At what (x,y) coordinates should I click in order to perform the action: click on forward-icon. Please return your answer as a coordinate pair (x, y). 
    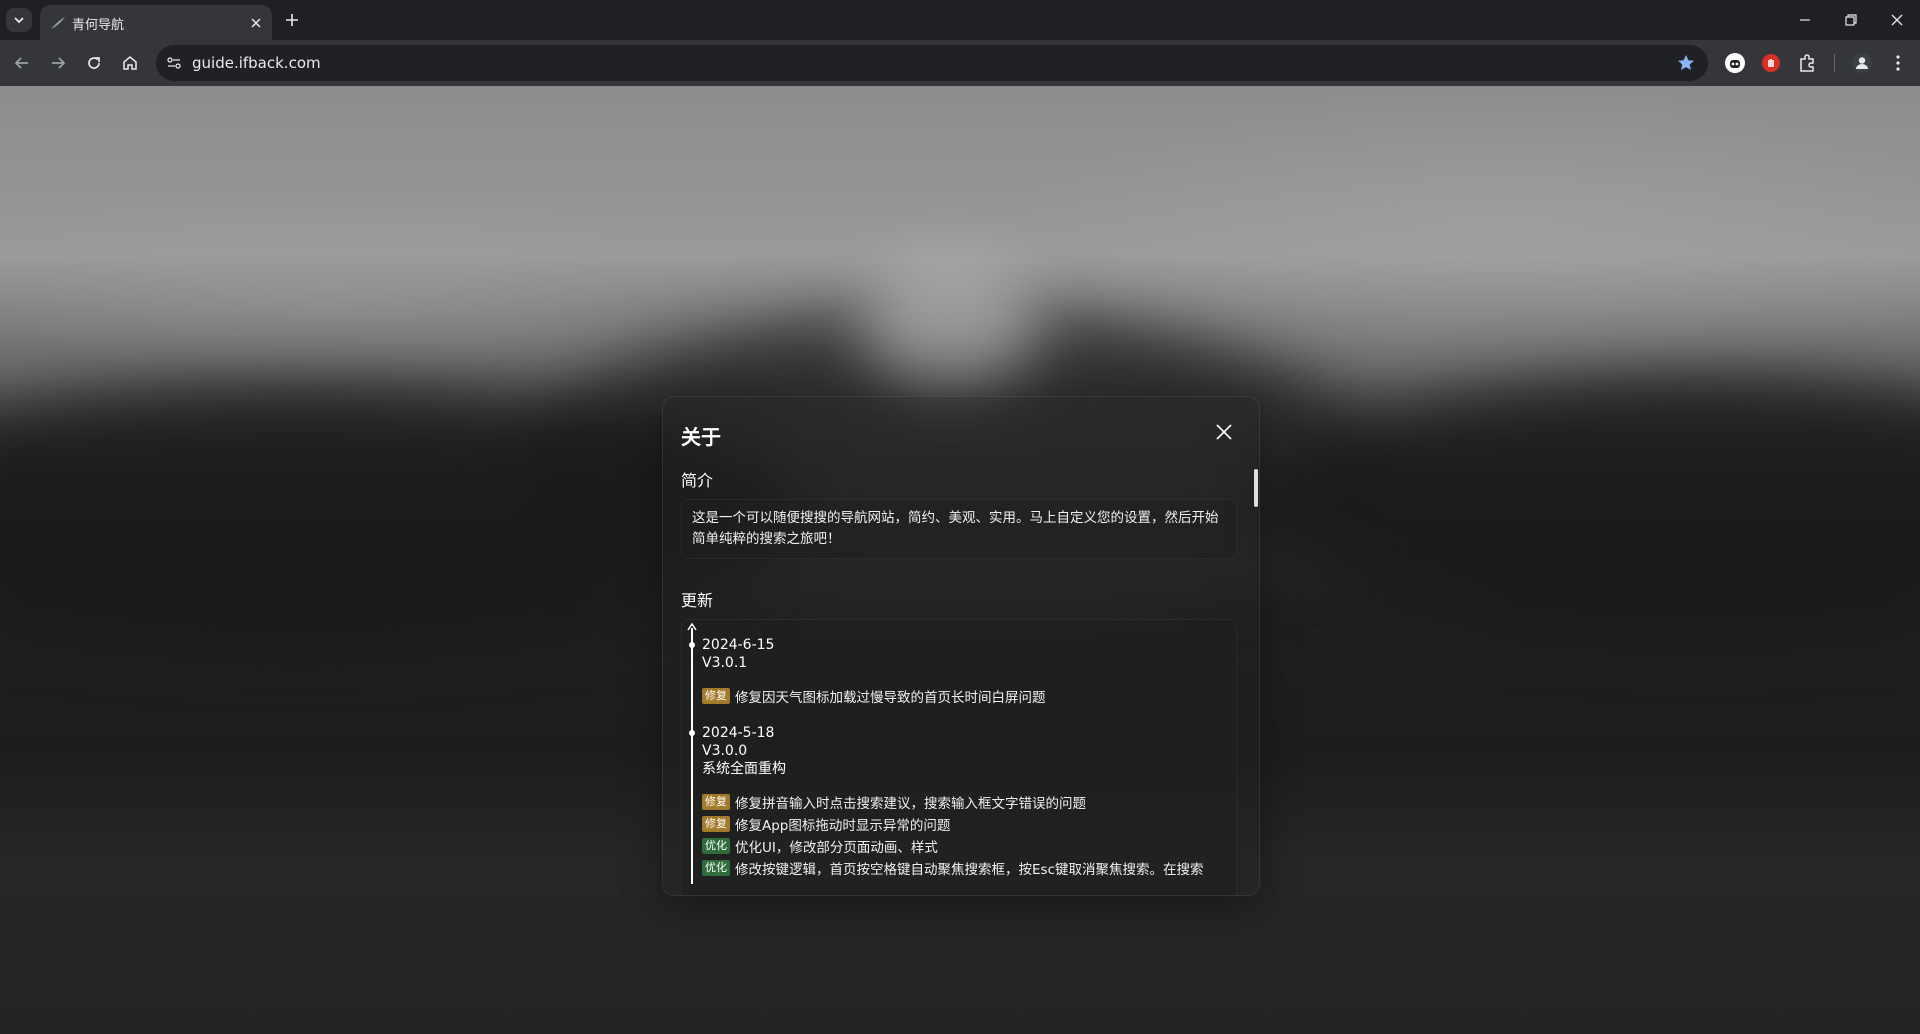
    Looking at the image, I should click on (58, 63).